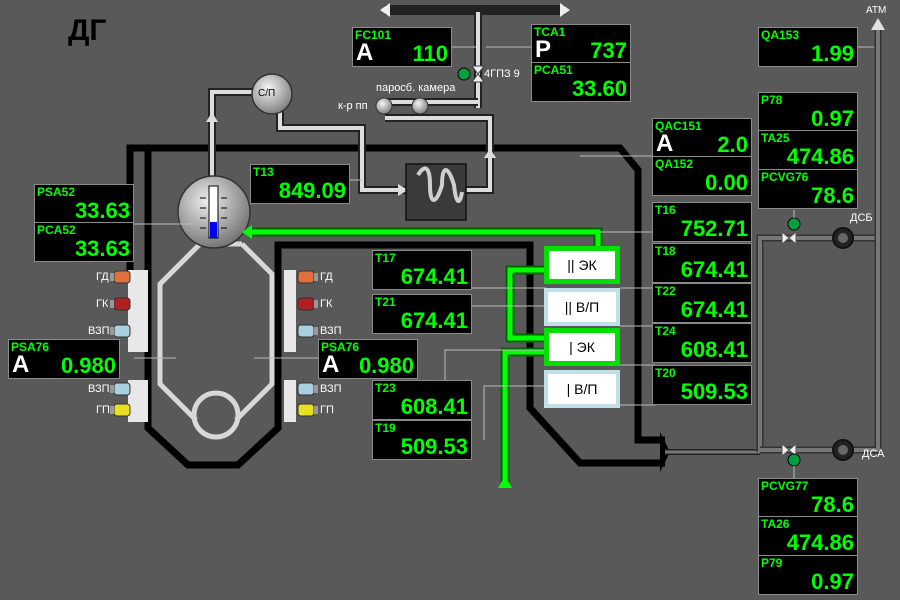  What do you see at coordinates (120, 410) in the screenshot?
I see `burner-left-gp` at bounding box center [120, 410].